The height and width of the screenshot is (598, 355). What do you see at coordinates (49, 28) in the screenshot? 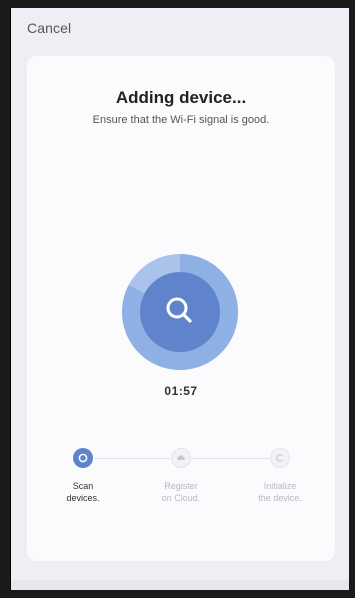
I see `cancel-button: Cancel` at bounding box center [49, 28].